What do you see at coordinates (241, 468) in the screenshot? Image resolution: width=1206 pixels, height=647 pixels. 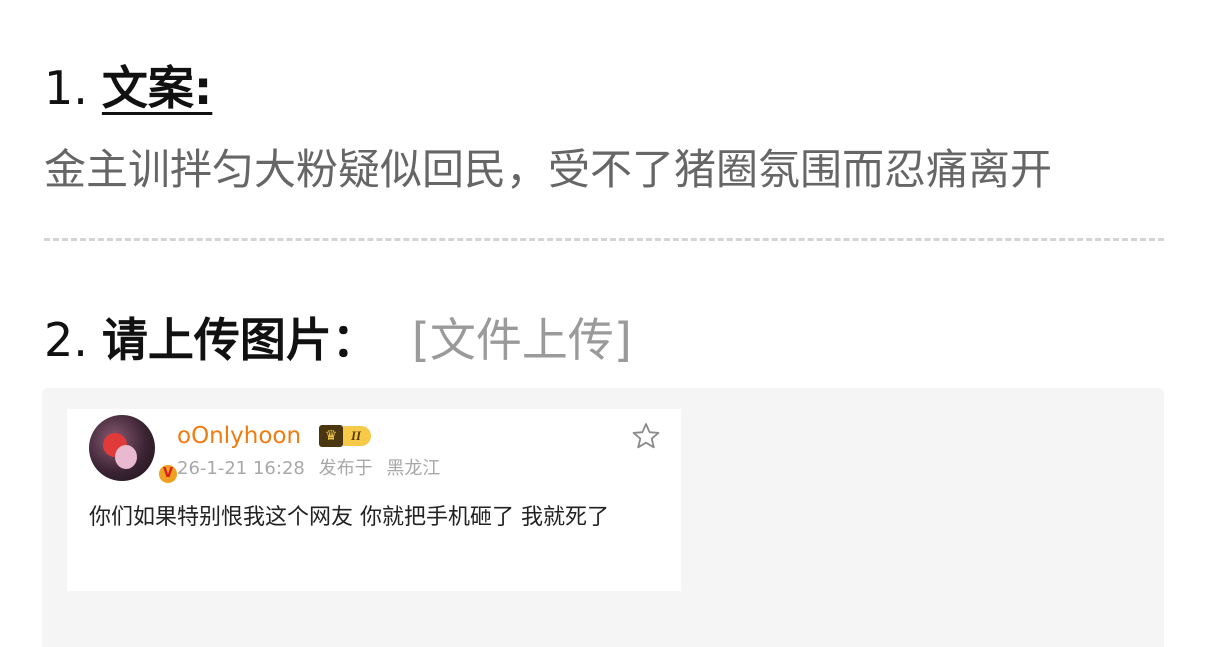 I see `post-timestamp: 26-1-21 16:28` at bounding box center [241, 468].